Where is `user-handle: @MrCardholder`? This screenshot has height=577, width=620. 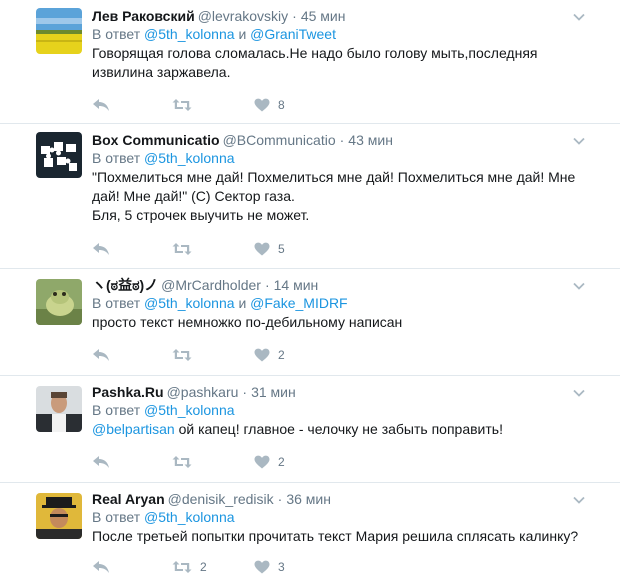
user-handle: @MrCardholder is located at coordinates (211, 285).